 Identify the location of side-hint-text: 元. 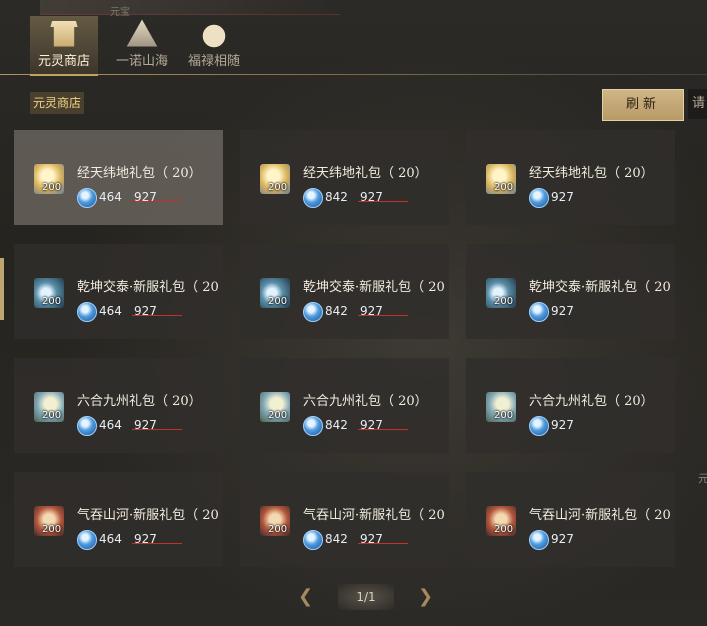
(702, 478).